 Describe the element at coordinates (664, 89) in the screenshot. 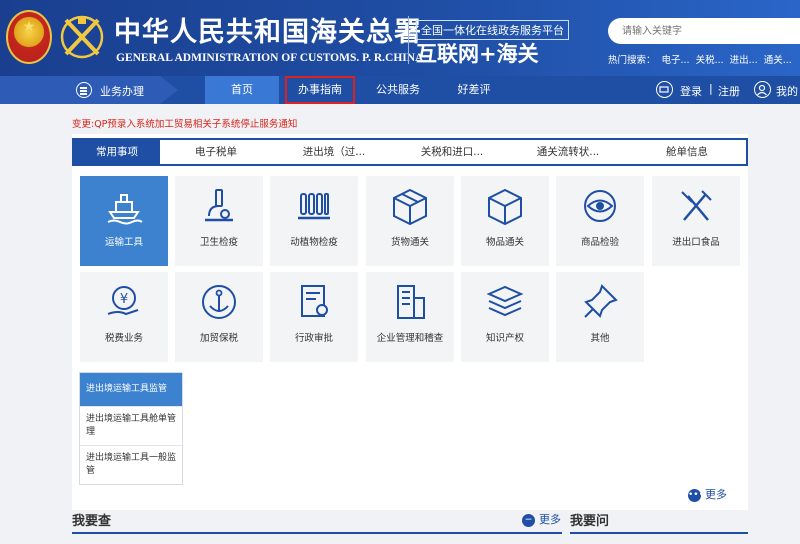

I see `chat-icon` at that location.